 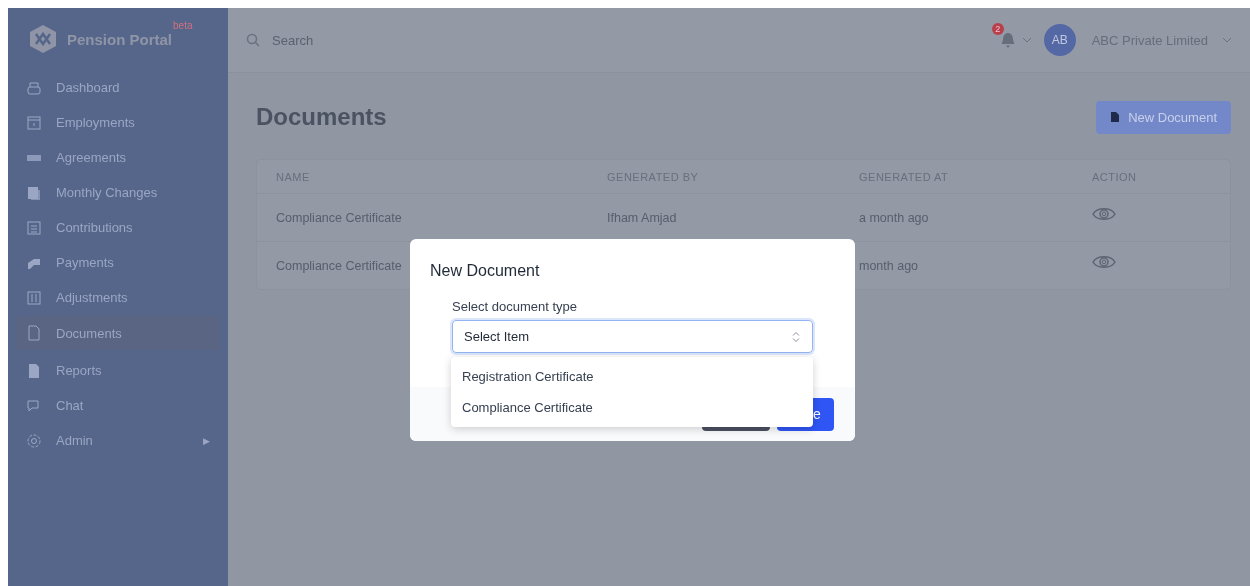 I want to click on calendar-icon, so click(x=34, y=122).